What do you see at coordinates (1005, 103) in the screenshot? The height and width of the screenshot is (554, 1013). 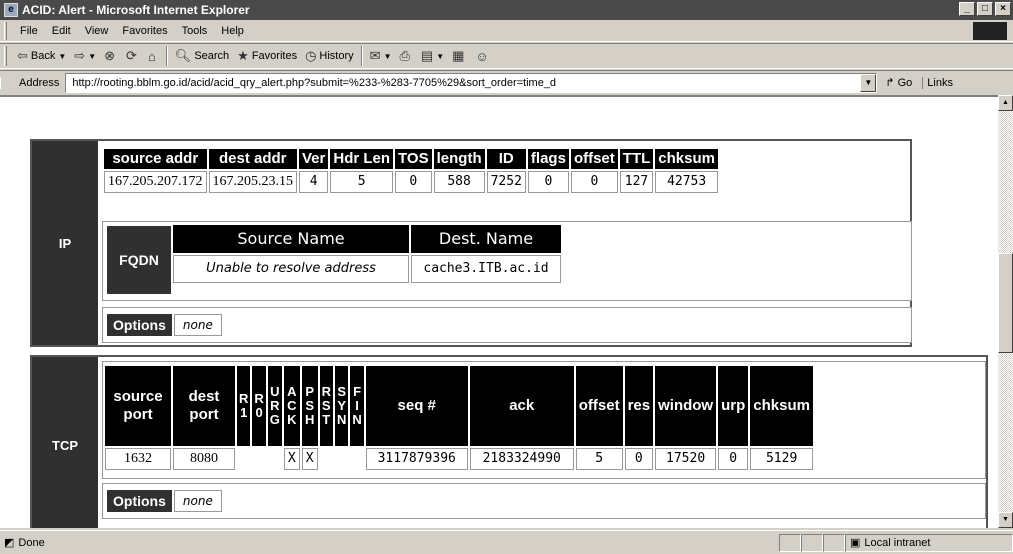 I see `scroll-up-button: ▲` at bounding box center [1005, 103].